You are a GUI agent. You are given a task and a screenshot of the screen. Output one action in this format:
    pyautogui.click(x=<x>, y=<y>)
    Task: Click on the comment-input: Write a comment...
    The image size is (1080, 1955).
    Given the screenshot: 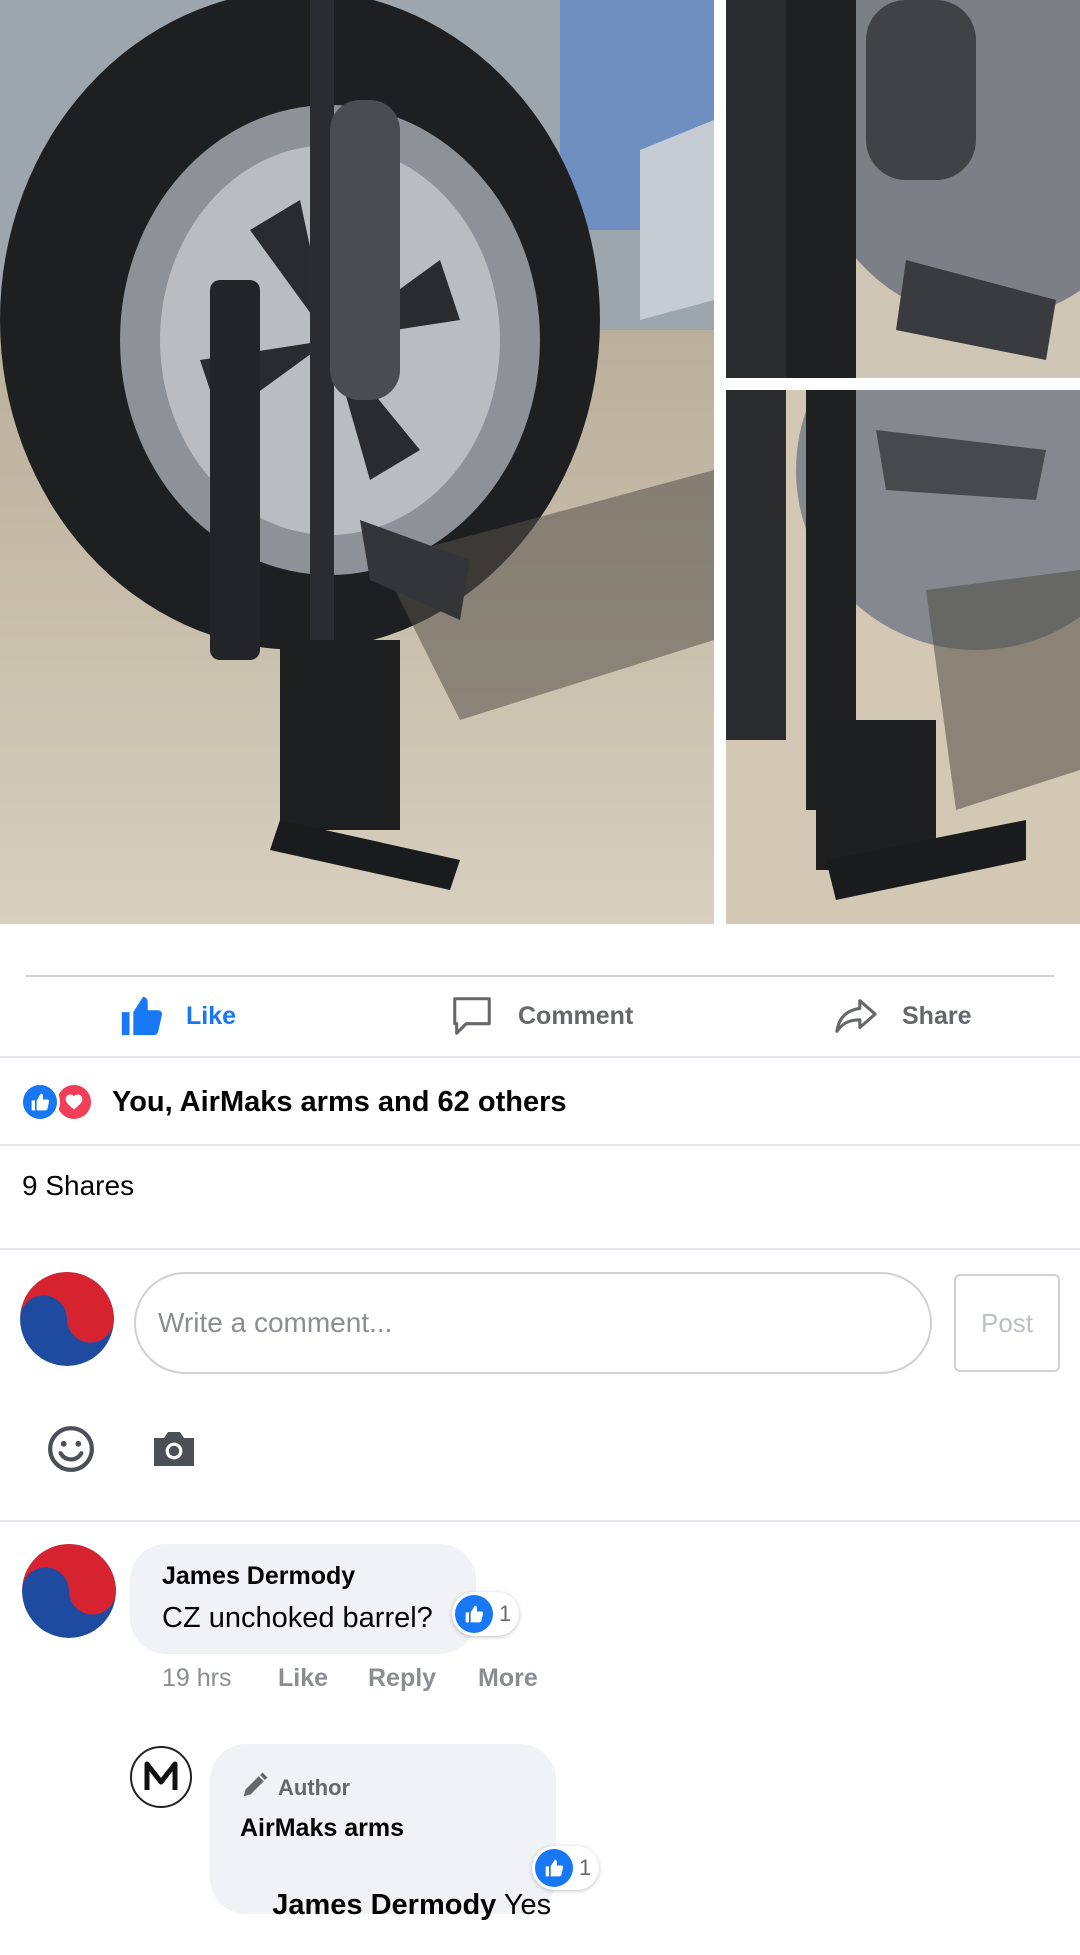 What is the action you would take?
    pyautogui.click(x=533, y=1323)
    